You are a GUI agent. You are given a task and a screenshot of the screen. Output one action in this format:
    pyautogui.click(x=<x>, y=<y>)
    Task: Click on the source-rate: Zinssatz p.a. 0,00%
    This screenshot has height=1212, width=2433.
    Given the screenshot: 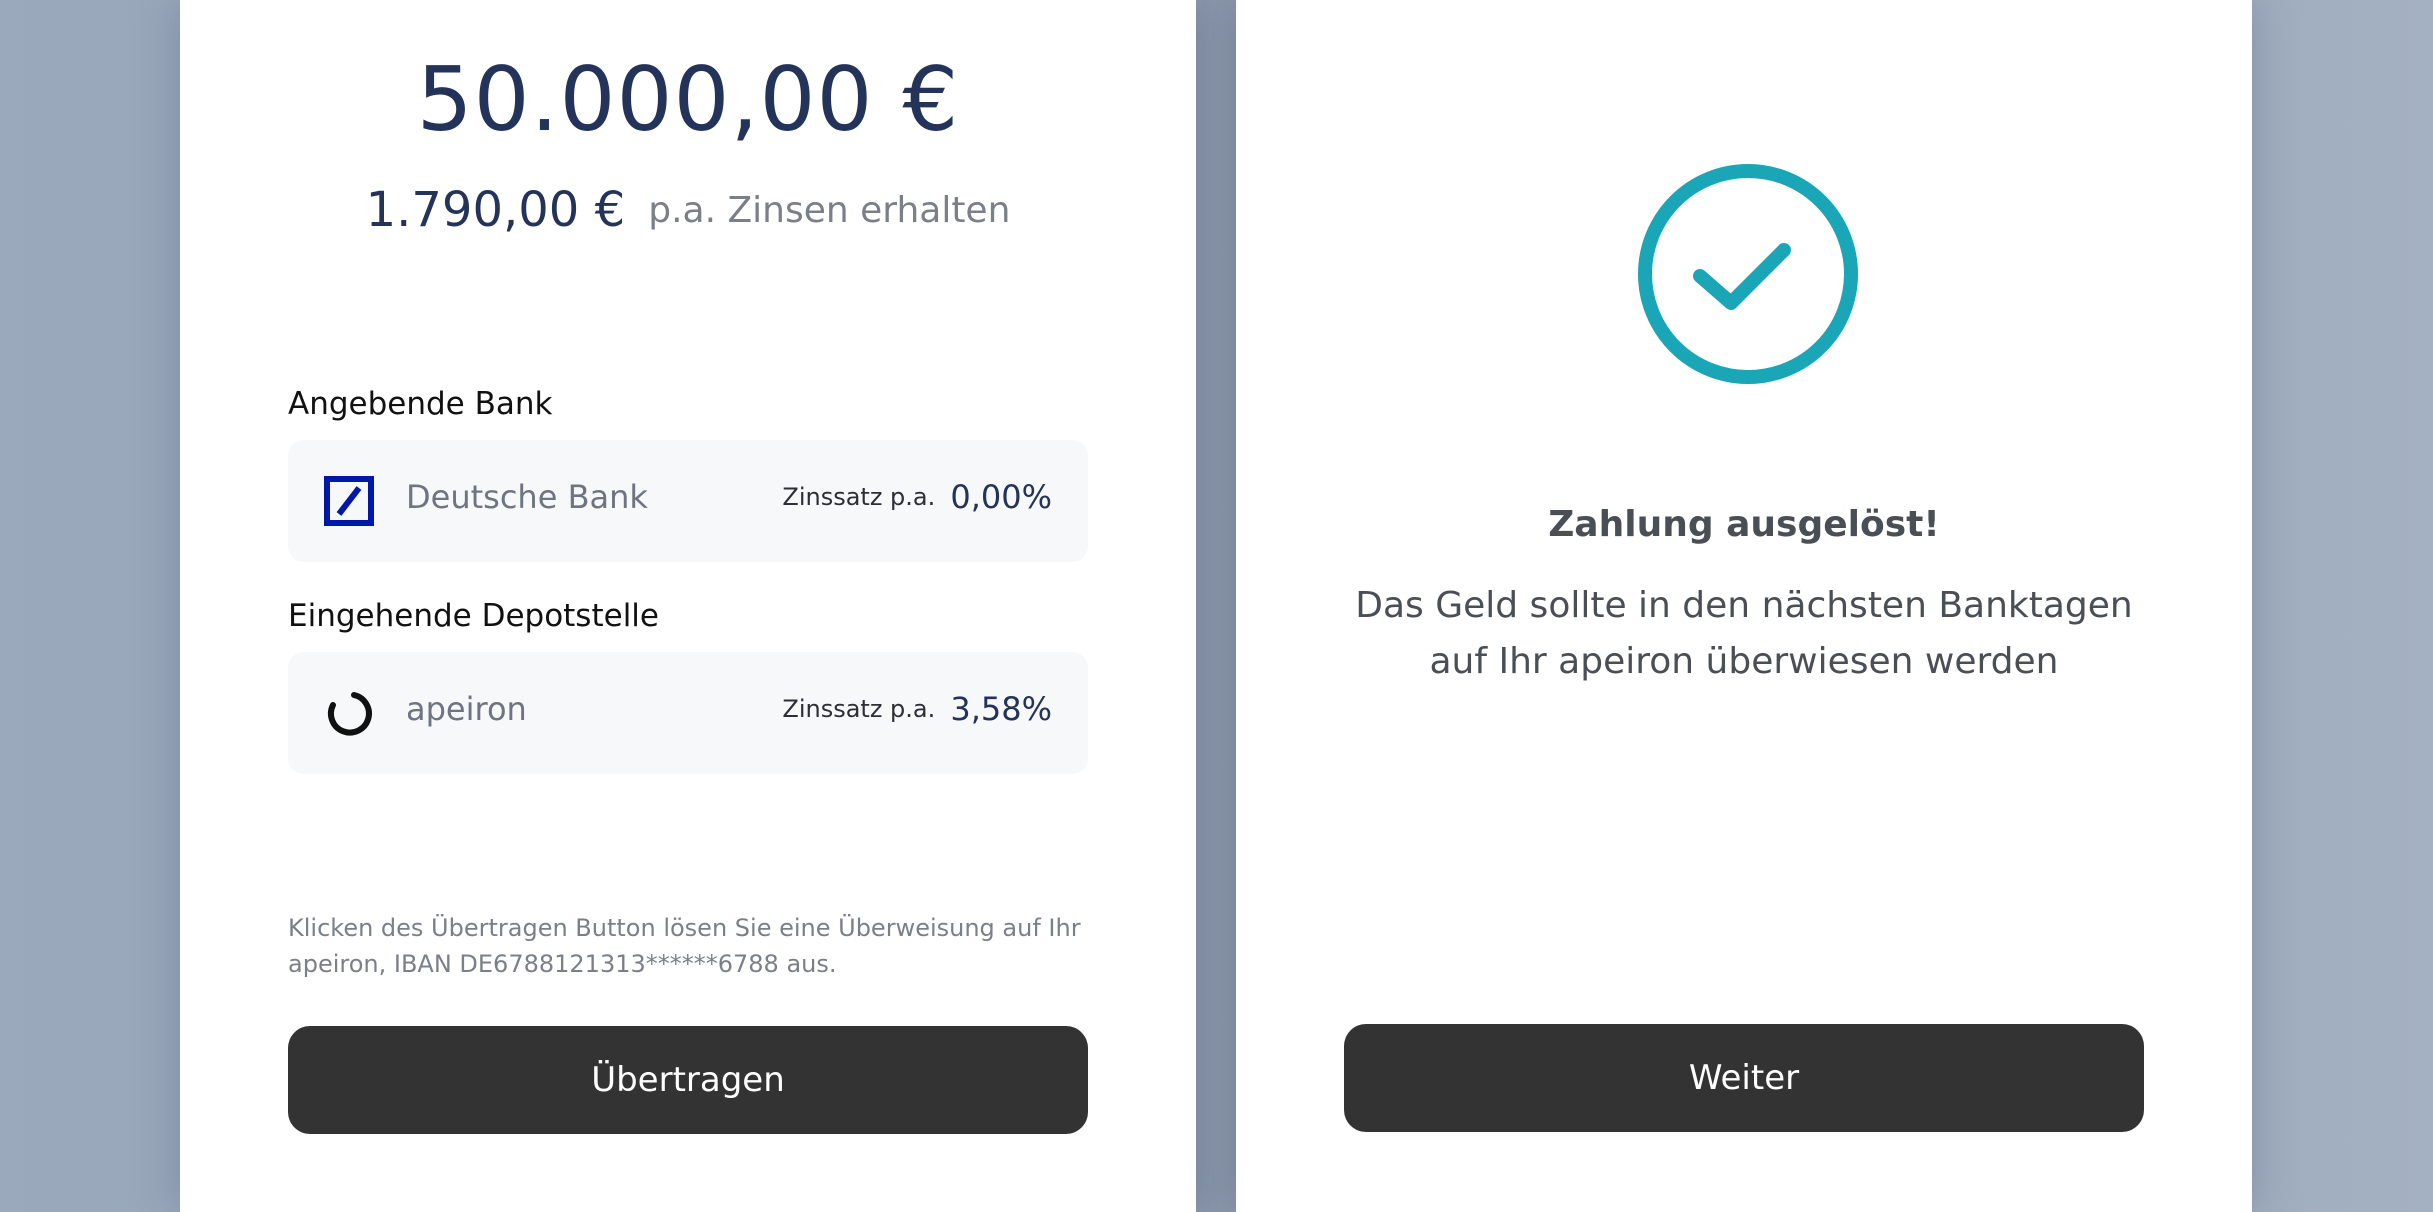 What is the action you would take?
    pyautogui.click(x=917, y=497)
    